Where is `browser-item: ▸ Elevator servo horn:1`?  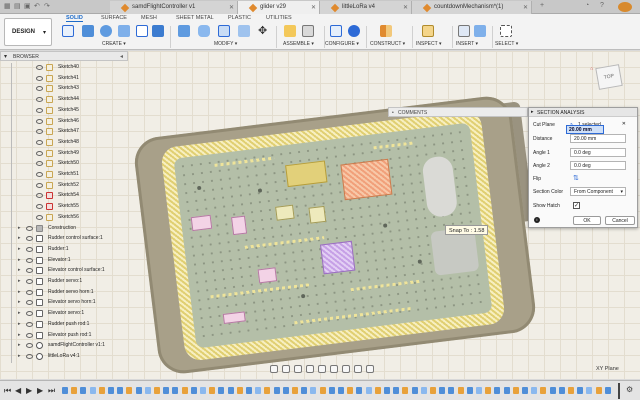 browser-item: ▸ Elevator servo horn:1 is located at coordinates (64, 303).